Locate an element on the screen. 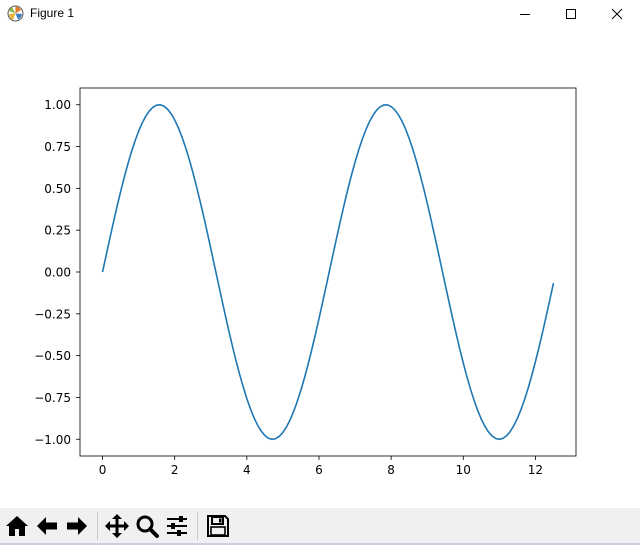 The height and width of the screenshot is (545, 640). maximize-icon is located at coordinates (571, 14).